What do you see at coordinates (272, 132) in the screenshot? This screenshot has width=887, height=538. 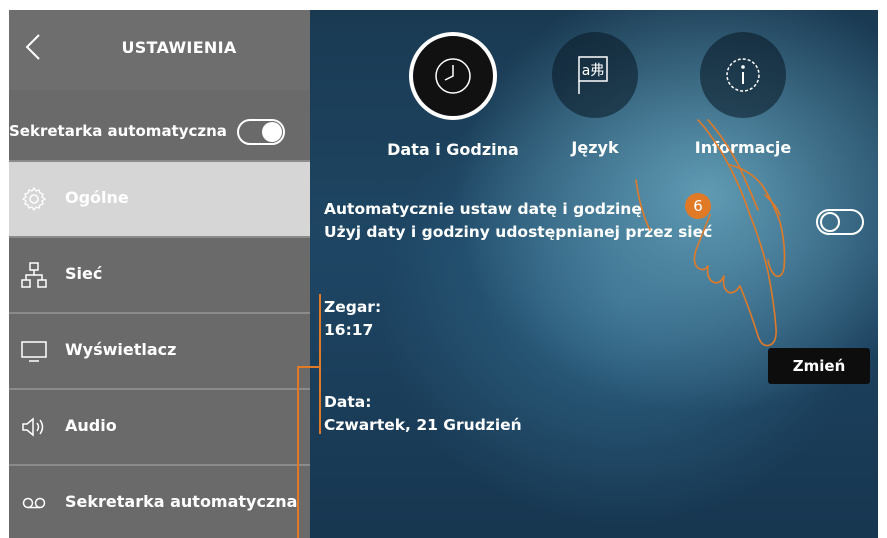 I see `toggle-knob` at bounding box center [272, 132].